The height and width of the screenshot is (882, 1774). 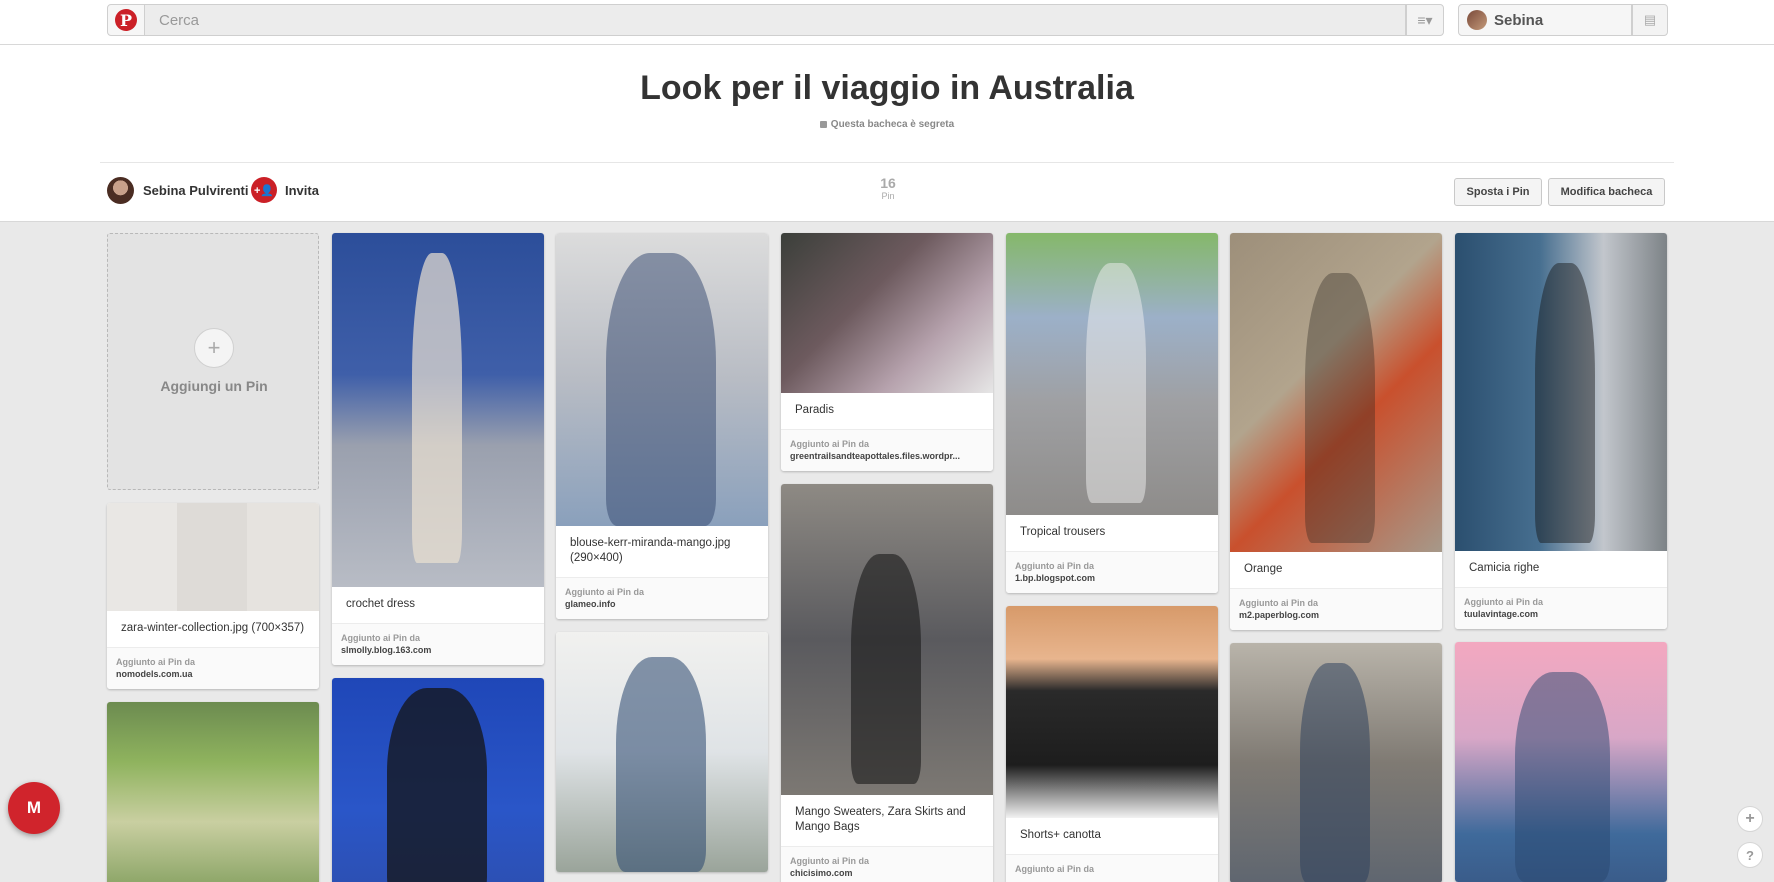 I want to click on pin-count: 16 Pin, so click(x=888, y=188).